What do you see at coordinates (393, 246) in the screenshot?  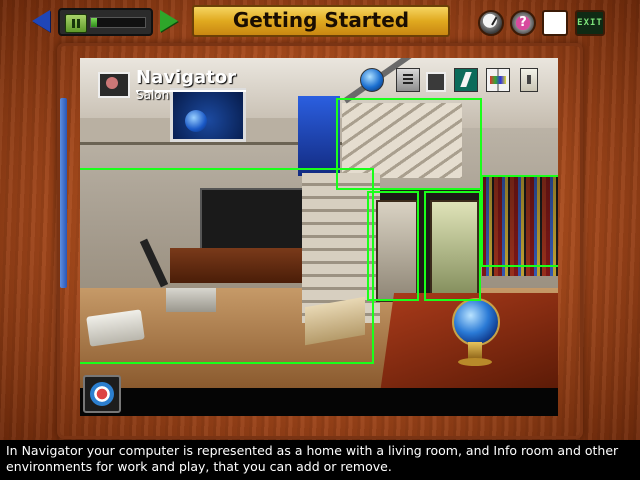 I see `hotspot-door-left` at bounding box center [393, 246].